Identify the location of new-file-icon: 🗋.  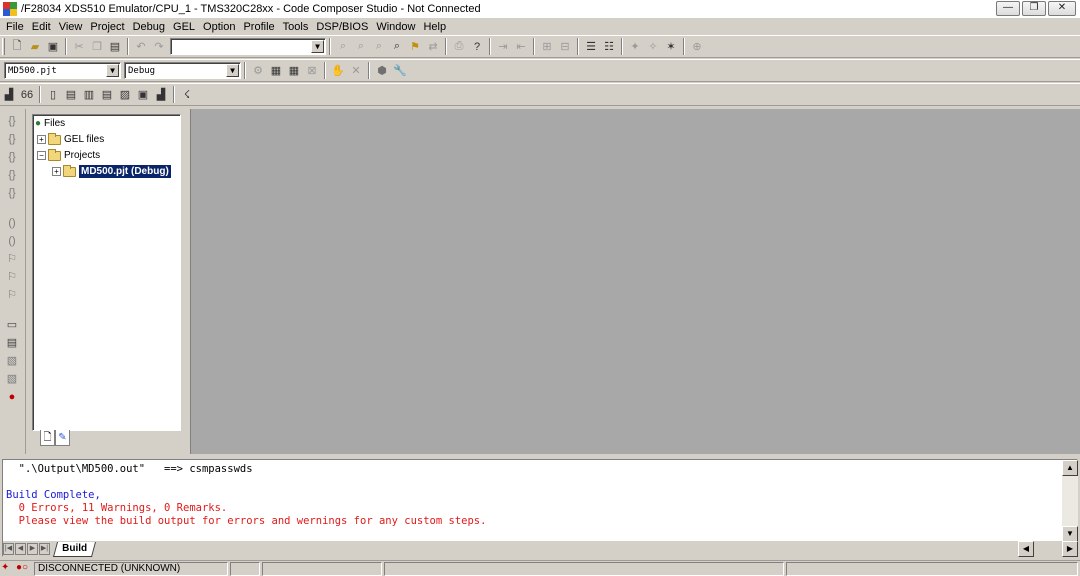
(17, 47).